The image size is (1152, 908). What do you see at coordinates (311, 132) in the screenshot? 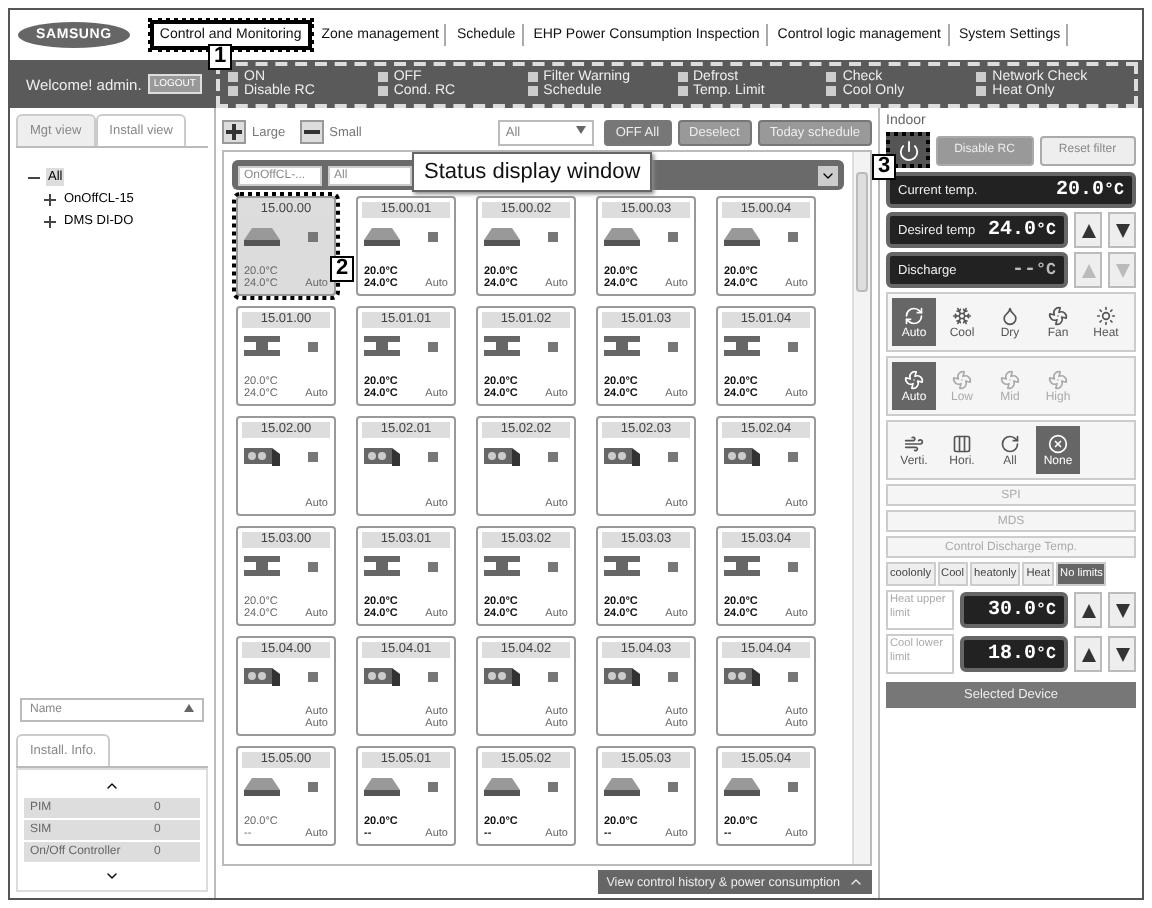
I see `small-button` at bounding box center [311, 132].